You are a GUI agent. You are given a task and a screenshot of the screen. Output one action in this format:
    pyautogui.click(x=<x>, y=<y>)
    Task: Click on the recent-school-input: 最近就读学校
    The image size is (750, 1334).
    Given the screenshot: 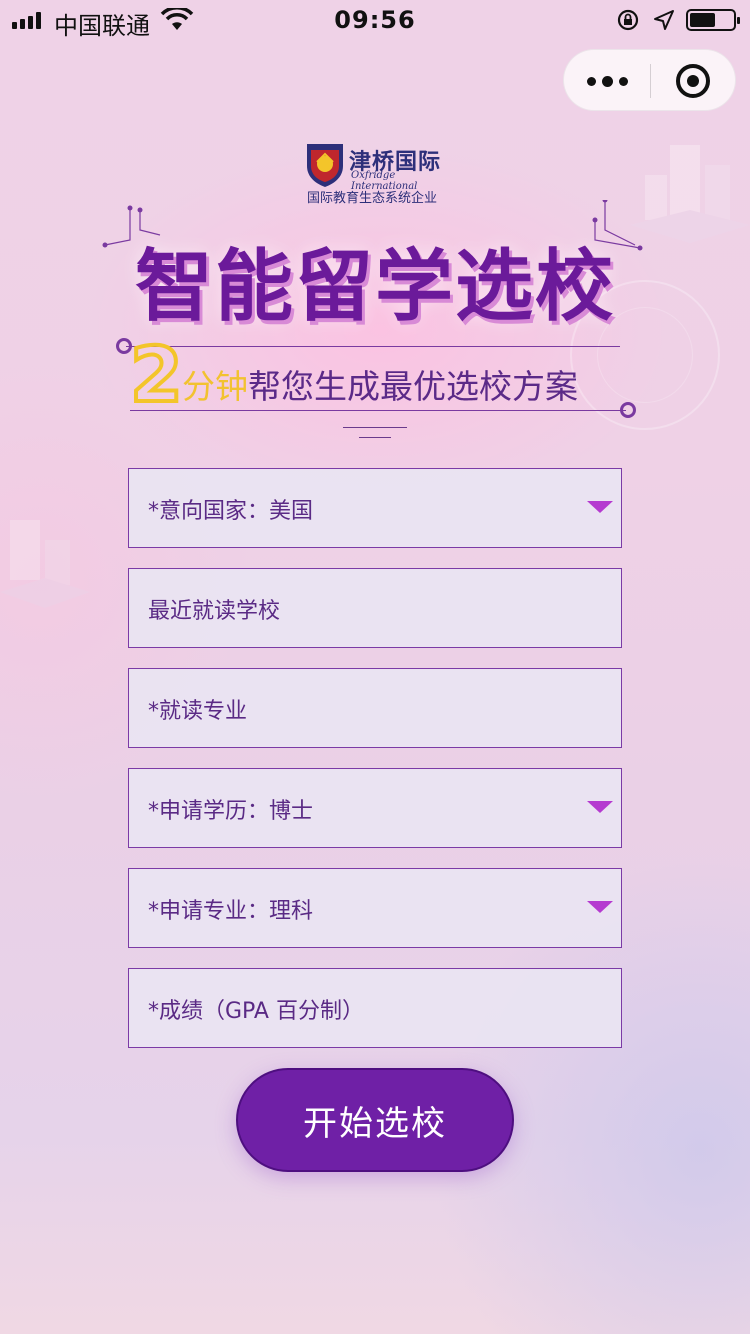 What is the action you would take?
    pyautogui.click(x=375, y=608)
    